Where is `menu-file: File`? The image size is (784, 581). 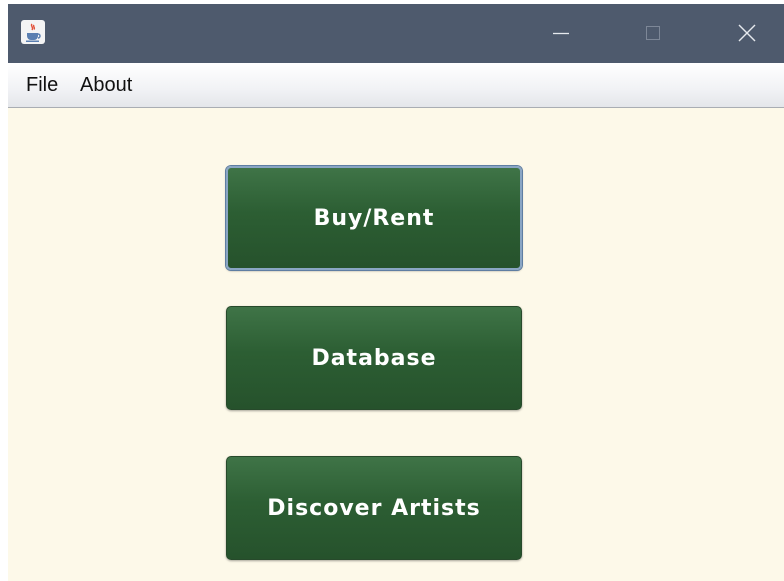 menu-file: File is located at coordinates (42, 85).